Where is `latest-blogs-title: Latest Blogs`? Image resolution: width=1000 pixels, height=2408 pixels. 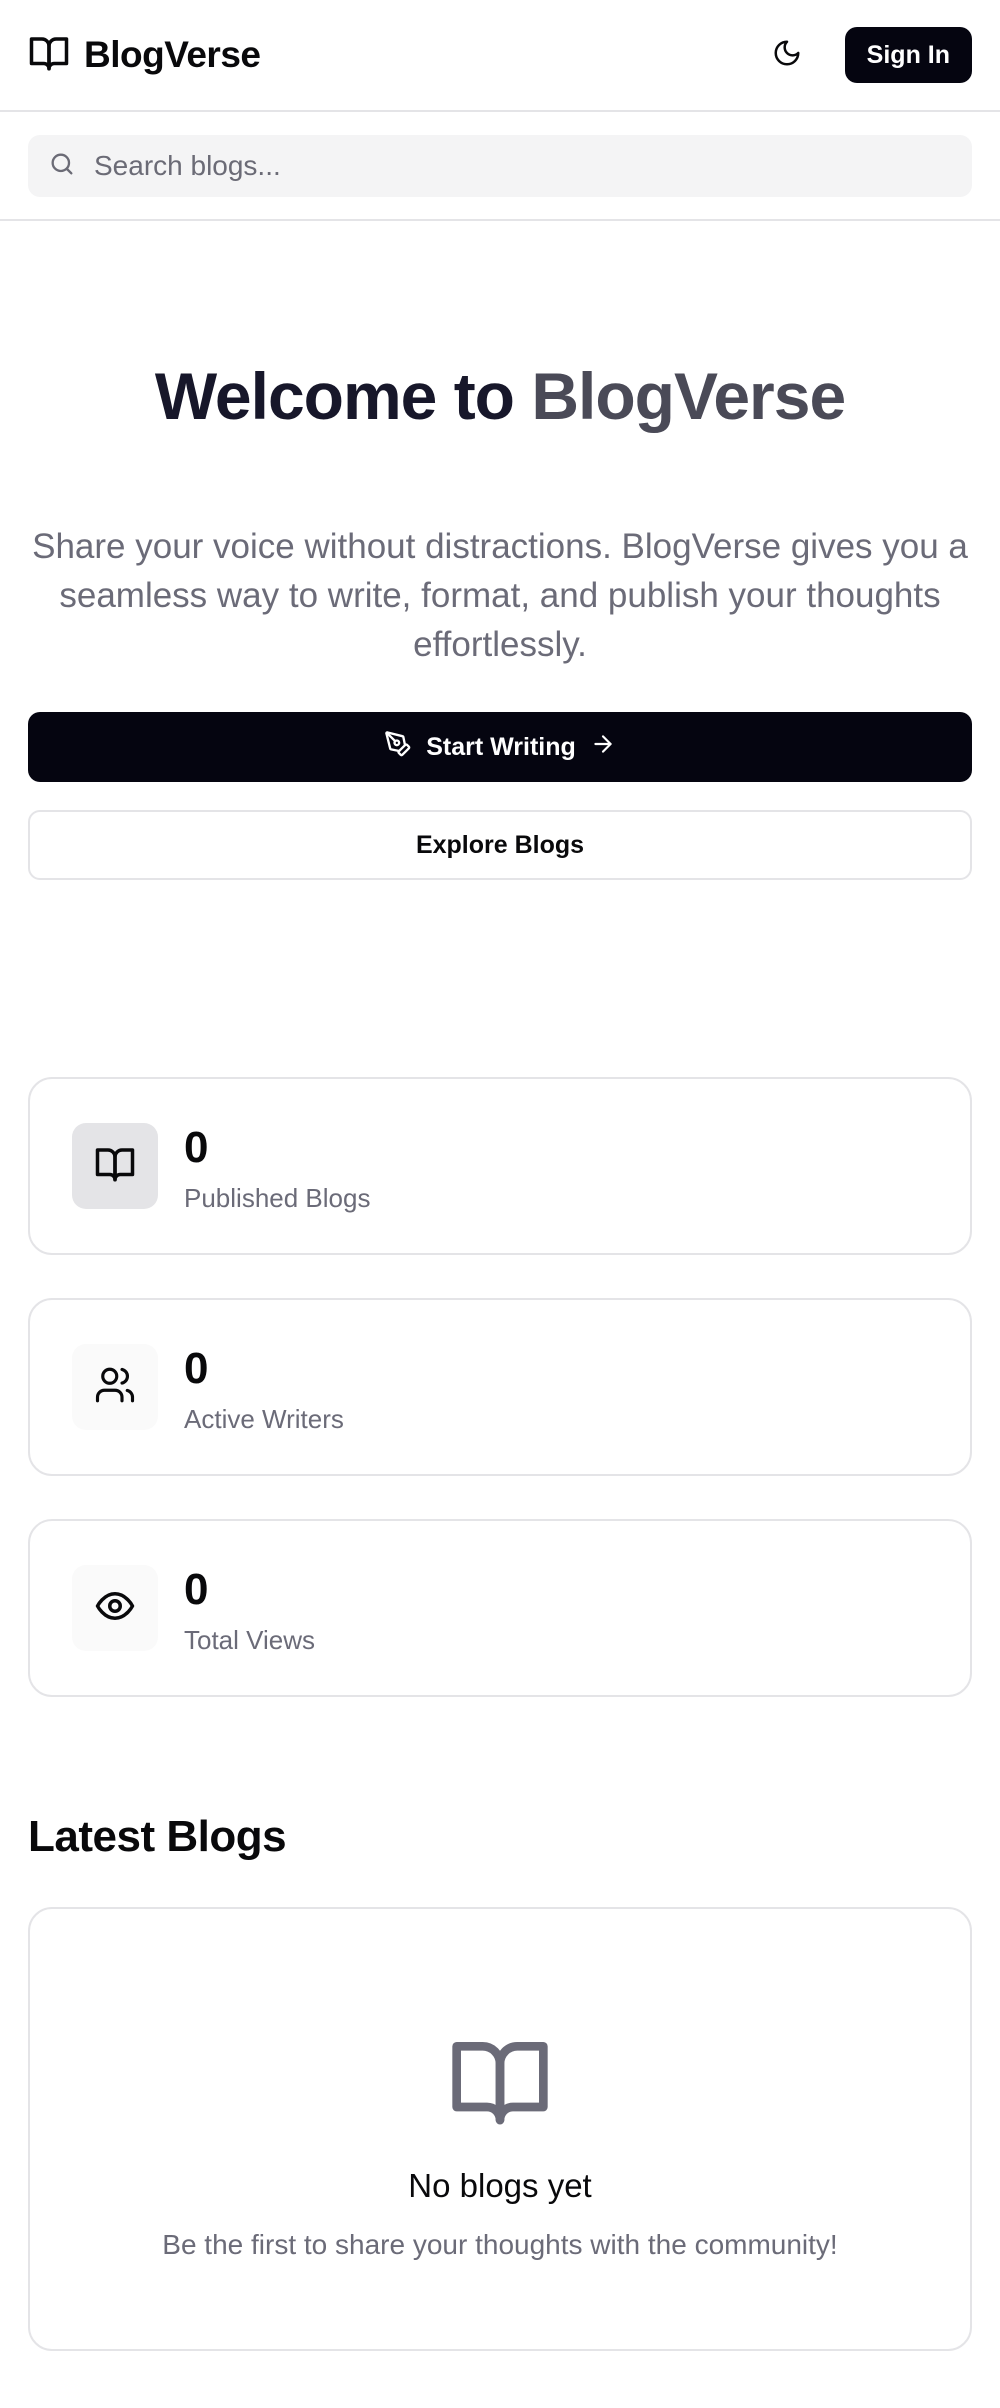
latest-blogs-title: Latest Blogs is located at coordinates (157, 1836).